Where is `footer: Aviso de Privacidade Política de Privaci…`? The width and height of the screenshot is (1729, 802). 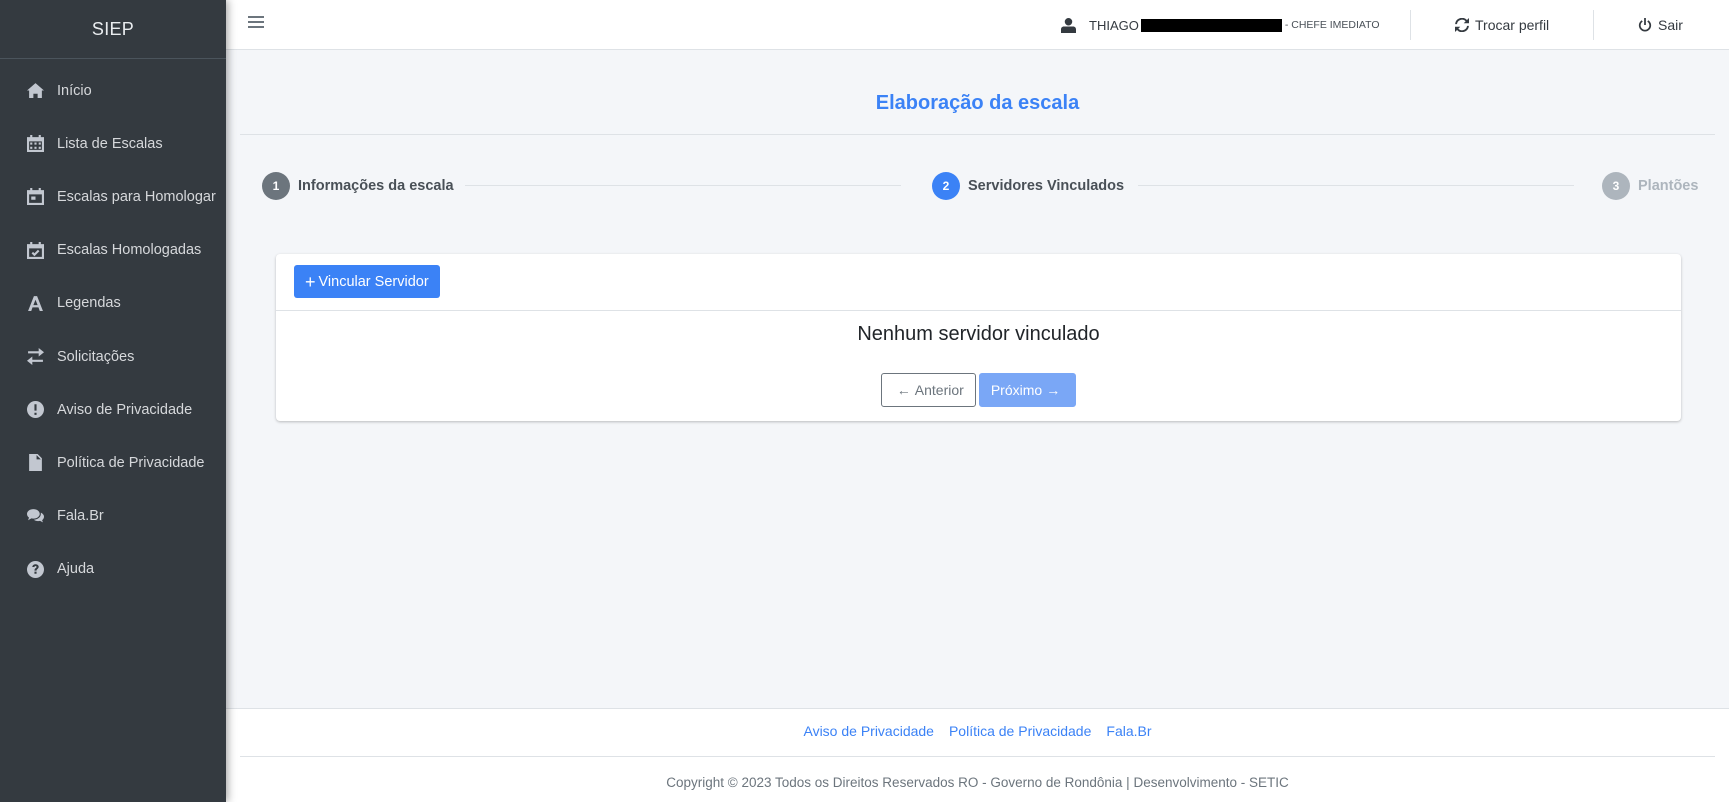 footer: Aviso de Privacidade Política de Privaci… is located at coordinates (977, 755).